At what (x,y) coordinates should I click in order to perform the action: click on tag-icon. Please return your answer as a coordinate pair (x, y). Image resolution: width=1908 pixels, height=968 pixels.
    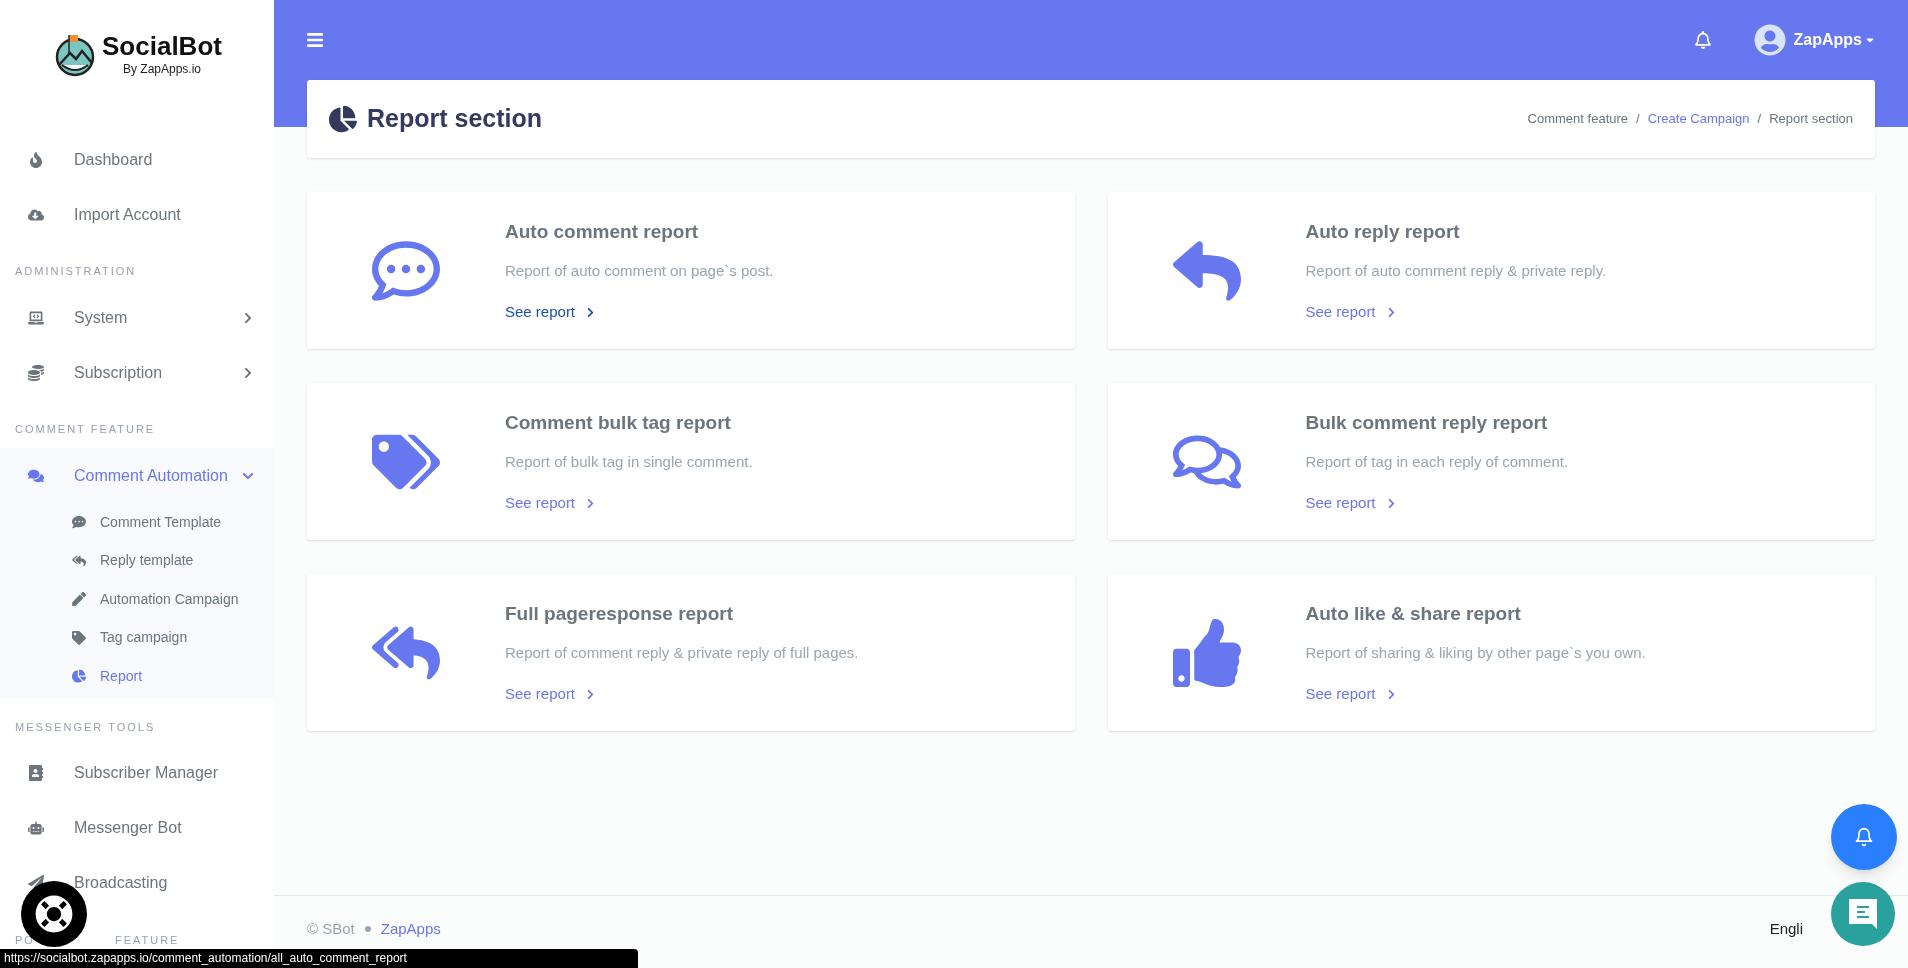
    Looking at the image, I should click on (79, 637).